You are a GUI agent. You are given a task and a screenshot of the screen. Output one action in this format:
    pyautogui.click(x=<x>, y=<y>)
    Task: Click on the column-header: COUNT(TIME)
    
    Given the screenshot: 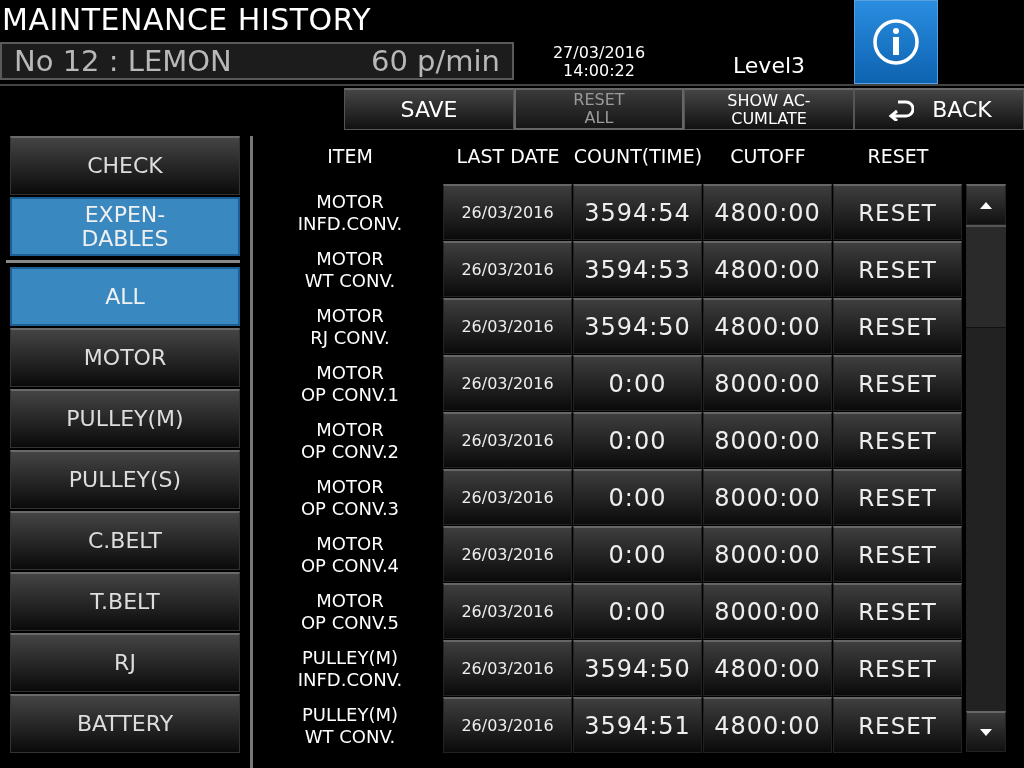 What is the action you would take?
    pyautogui.click(x=638, y=156)
    